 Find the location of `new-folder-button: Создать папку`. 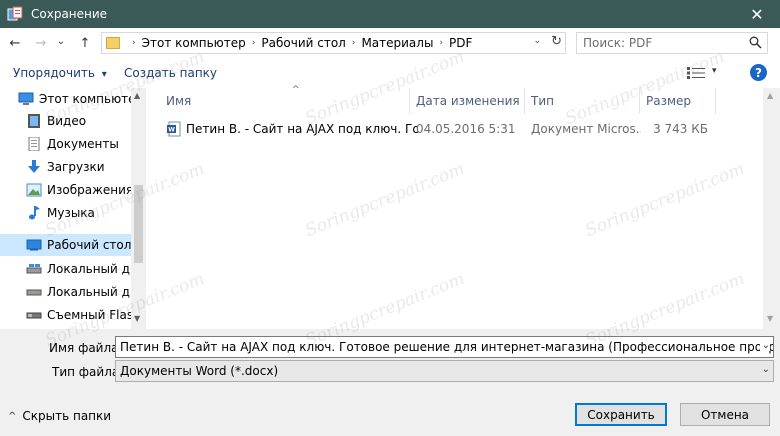

new-folder-button: Создать папку is located at coordinates (170, 73).